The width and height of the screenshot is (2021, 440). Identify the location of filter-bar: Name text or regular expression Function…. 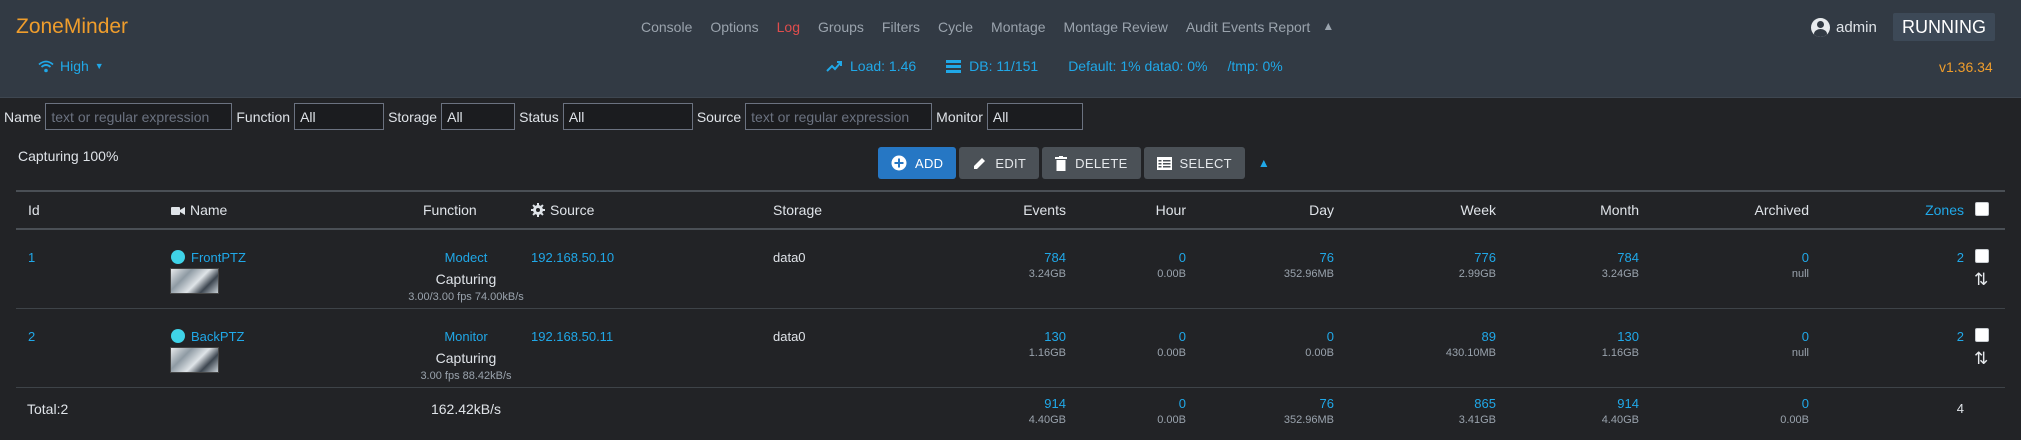
(545, 116).